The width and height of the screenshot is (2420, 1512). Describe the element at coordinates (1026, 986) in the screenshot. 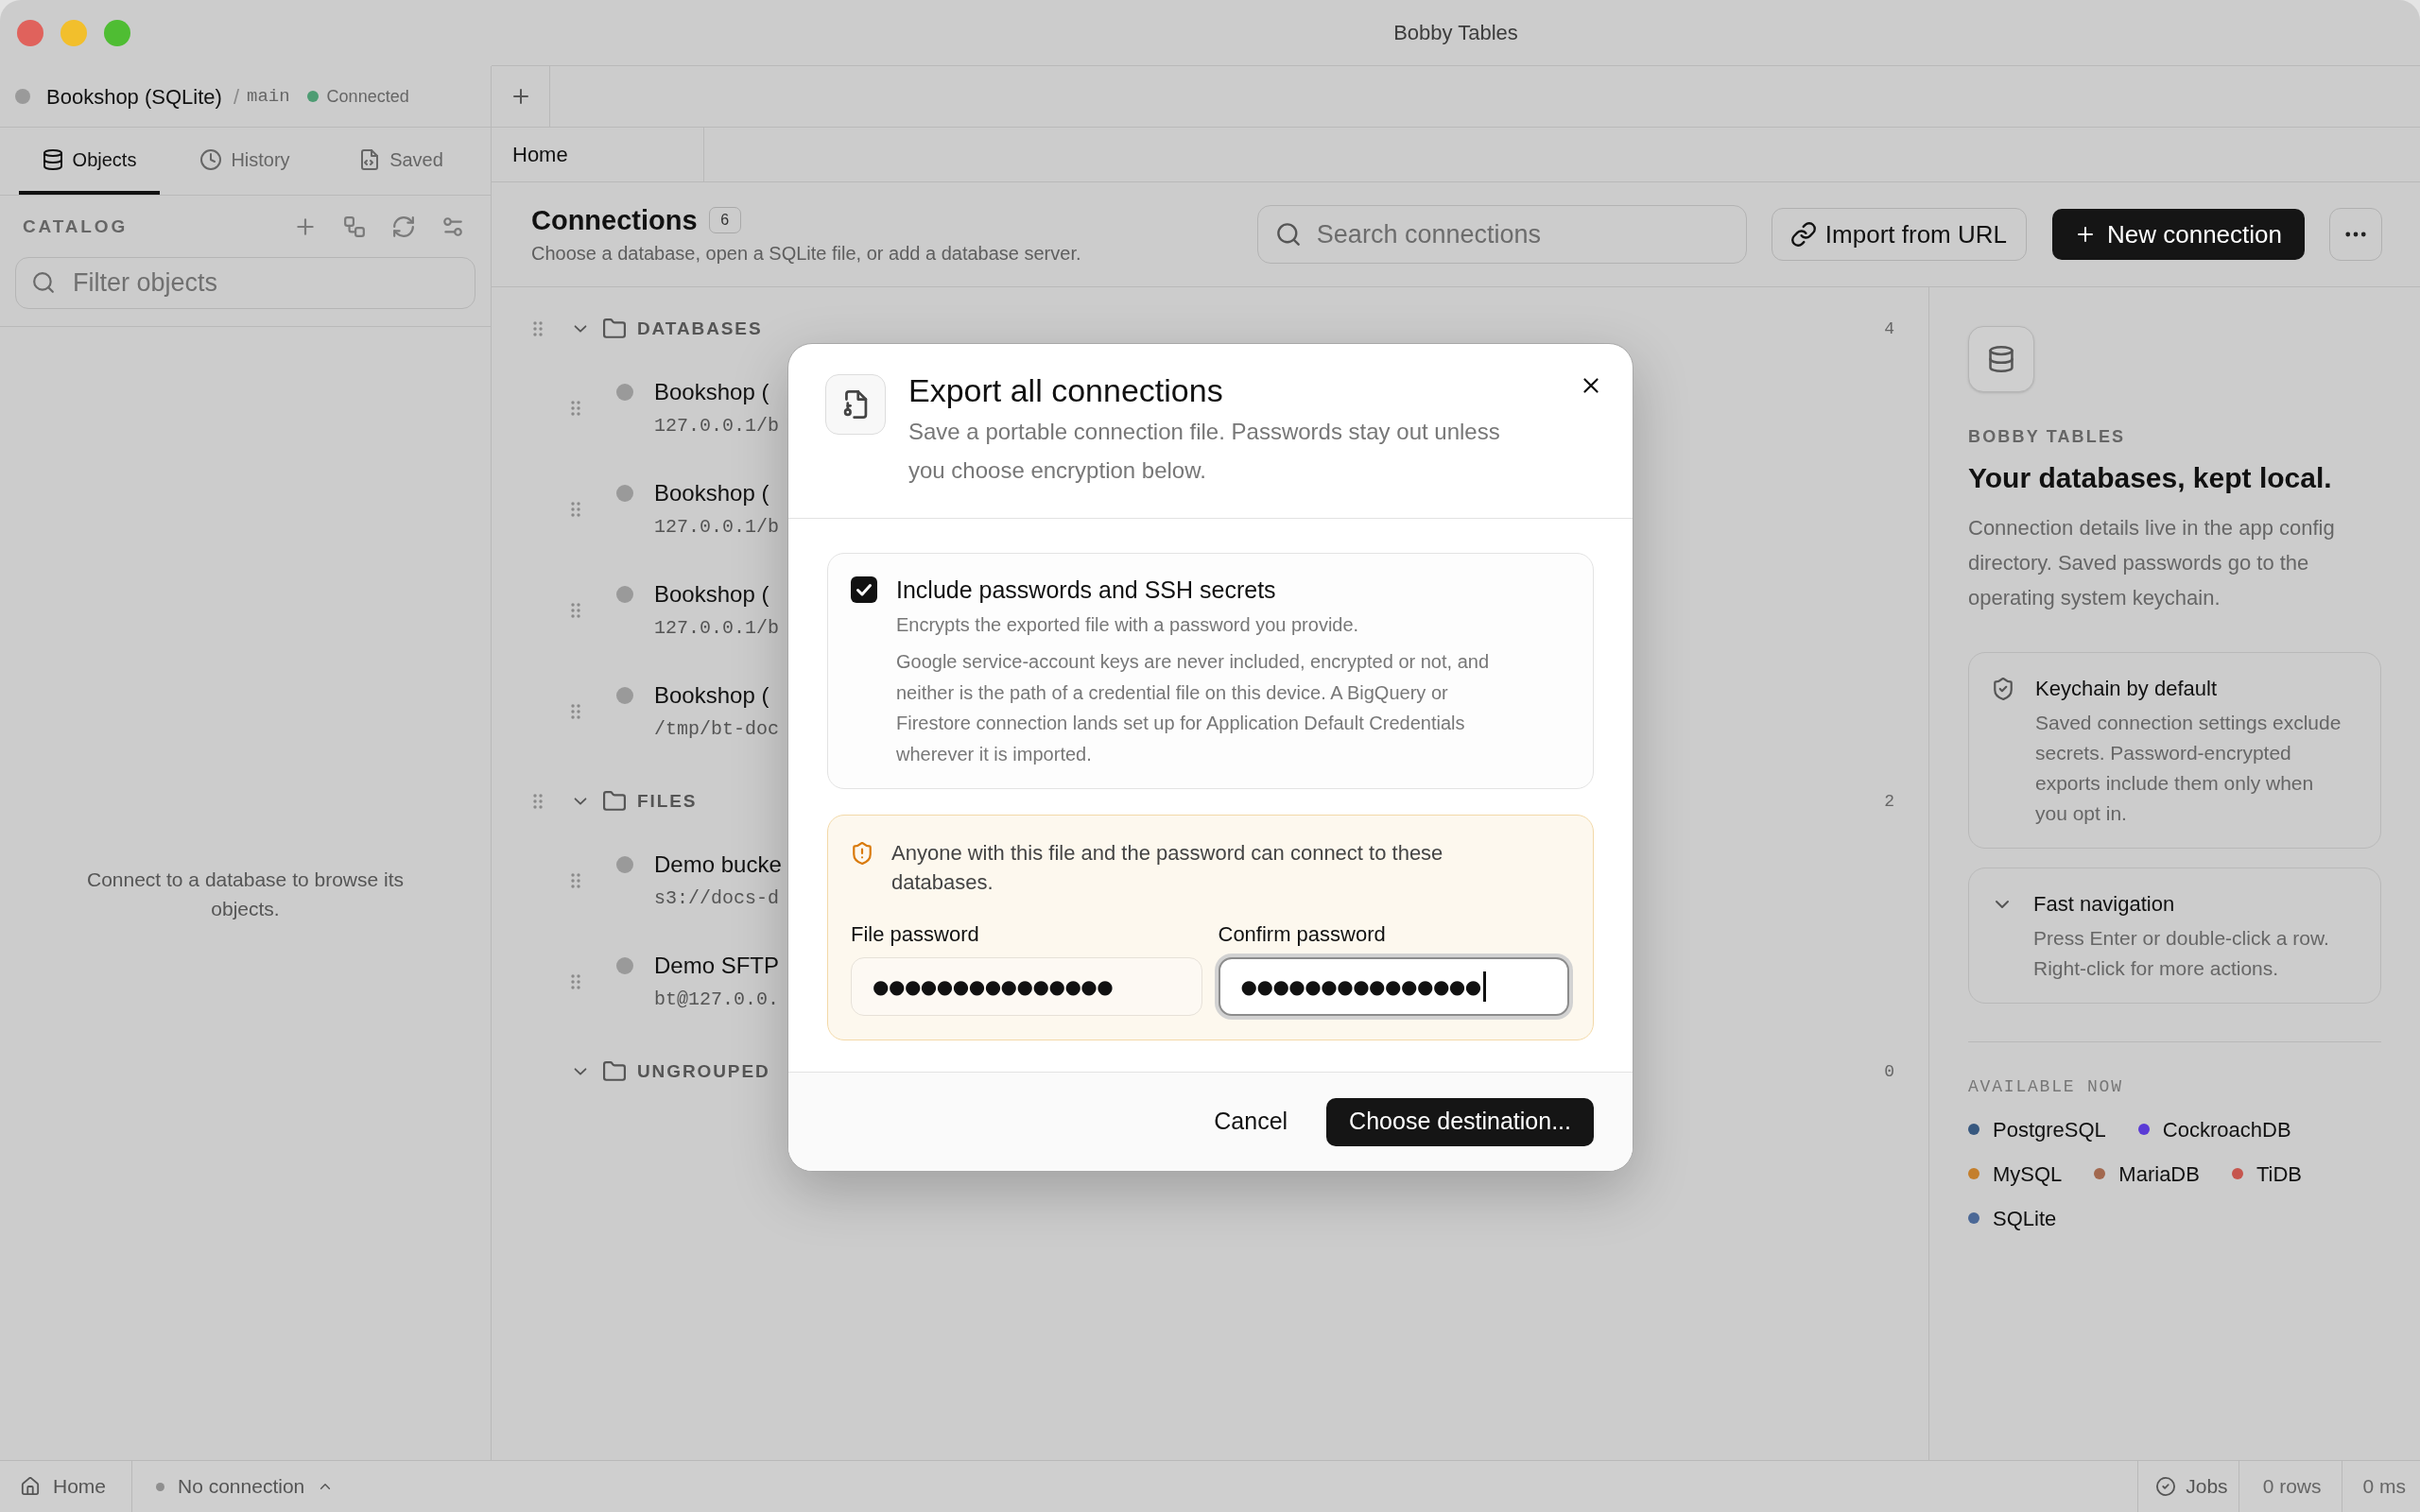

I see `password-field: ●●●●●●●●●●●●●●●` at that location.